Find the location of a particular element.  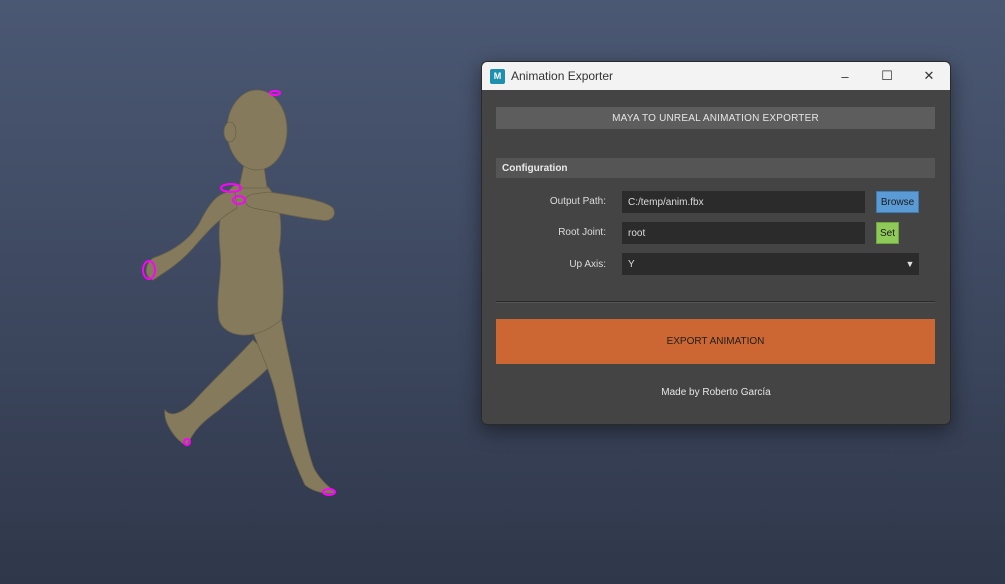

title-bar: M Animation Exporter – ☐ ✕ is located at coordinates (716, 76).